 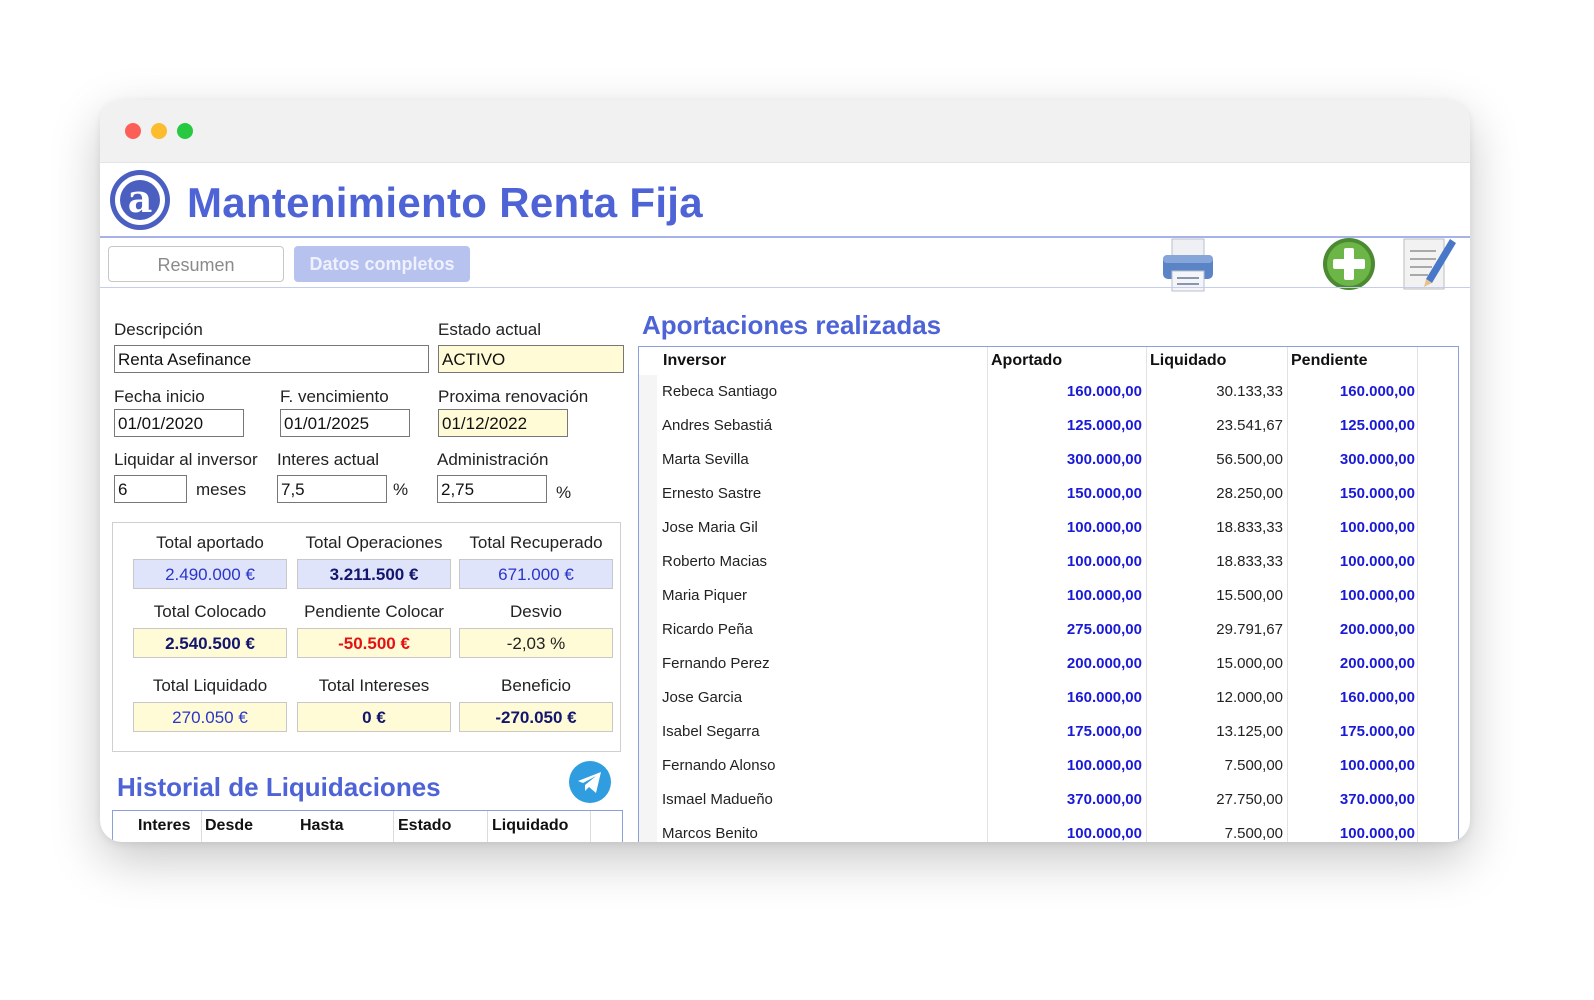 I want to click on historial-col-liquidado: Liquidado, so click(x=530, y=826).